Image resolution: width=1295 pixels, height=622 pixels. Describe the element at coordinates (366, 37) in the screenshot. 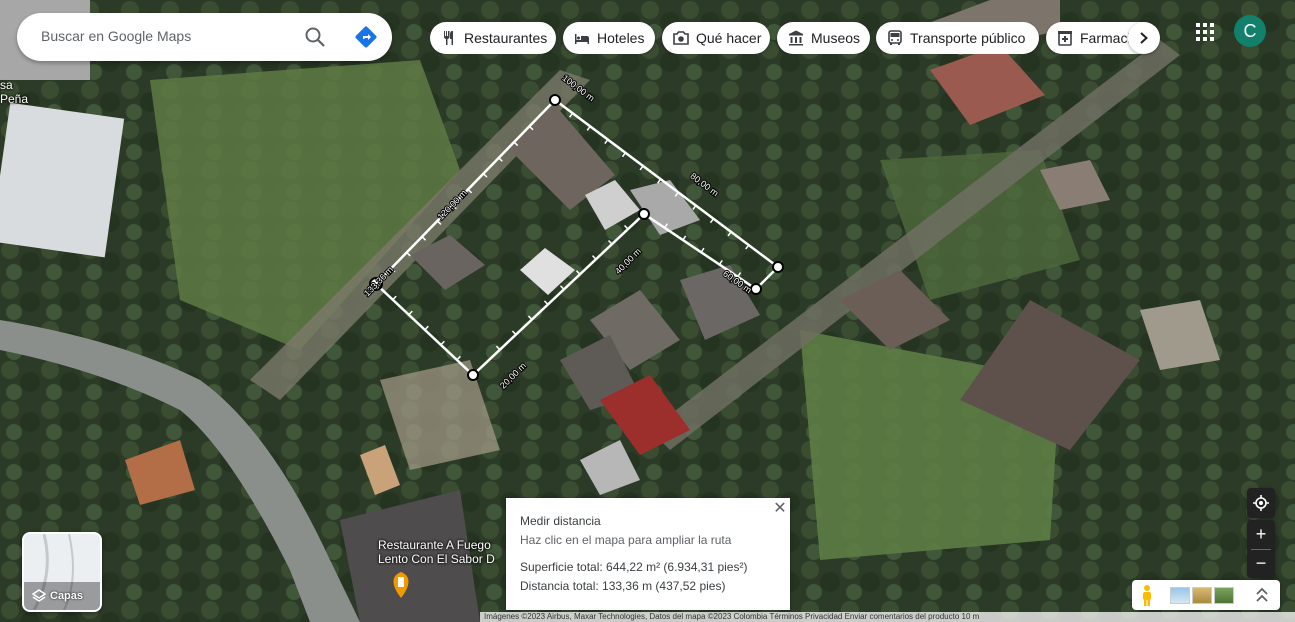

I see `directions-icon` at that location.